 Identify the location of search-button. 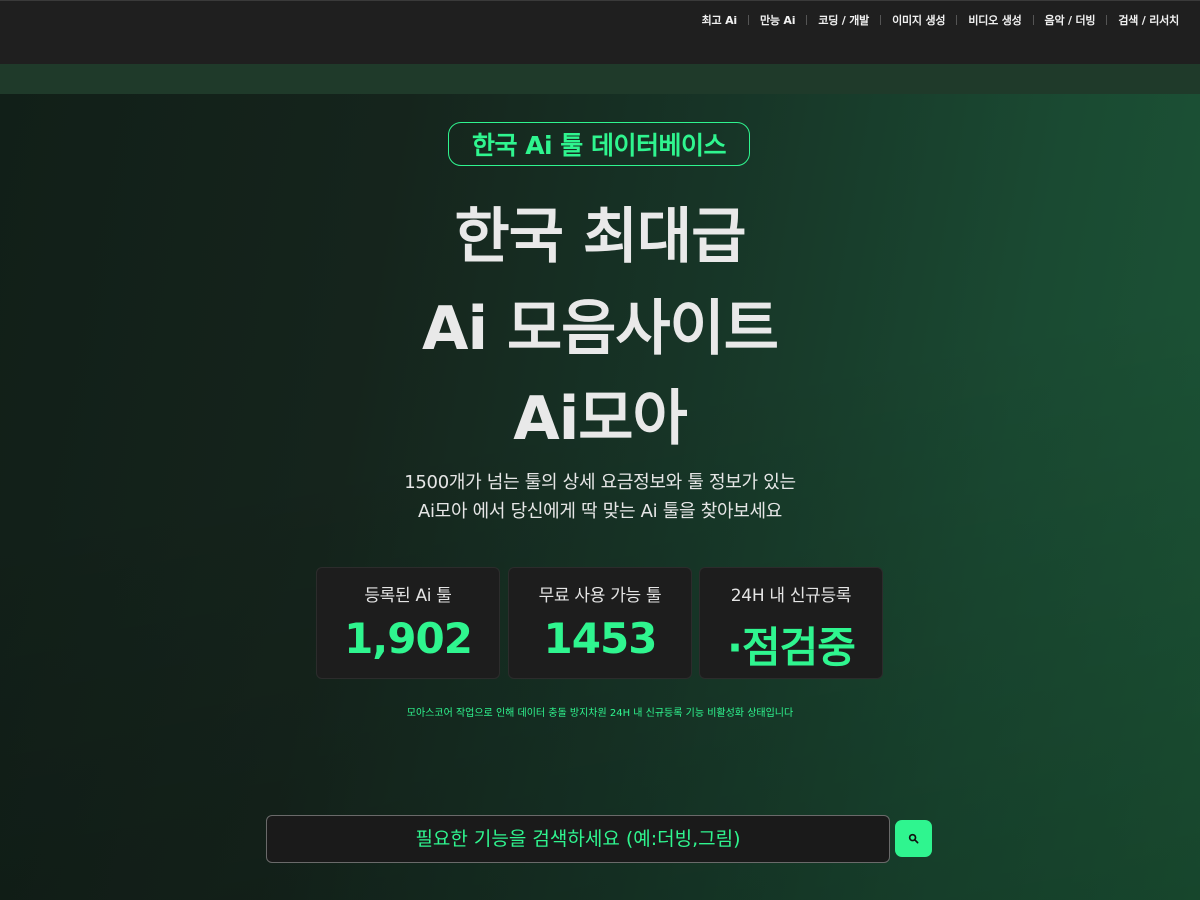
(913, 838).